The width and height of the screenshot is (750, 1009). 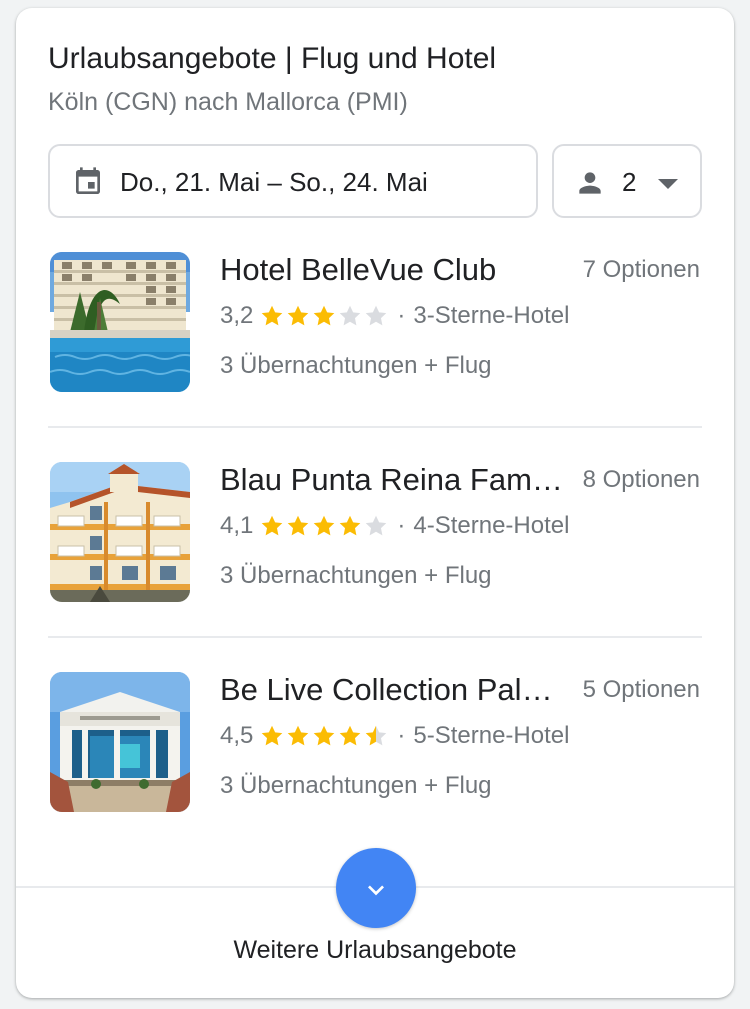 I want to click on hotel-class: 5-Sterne-Hotel, so click(x=491, y=735).